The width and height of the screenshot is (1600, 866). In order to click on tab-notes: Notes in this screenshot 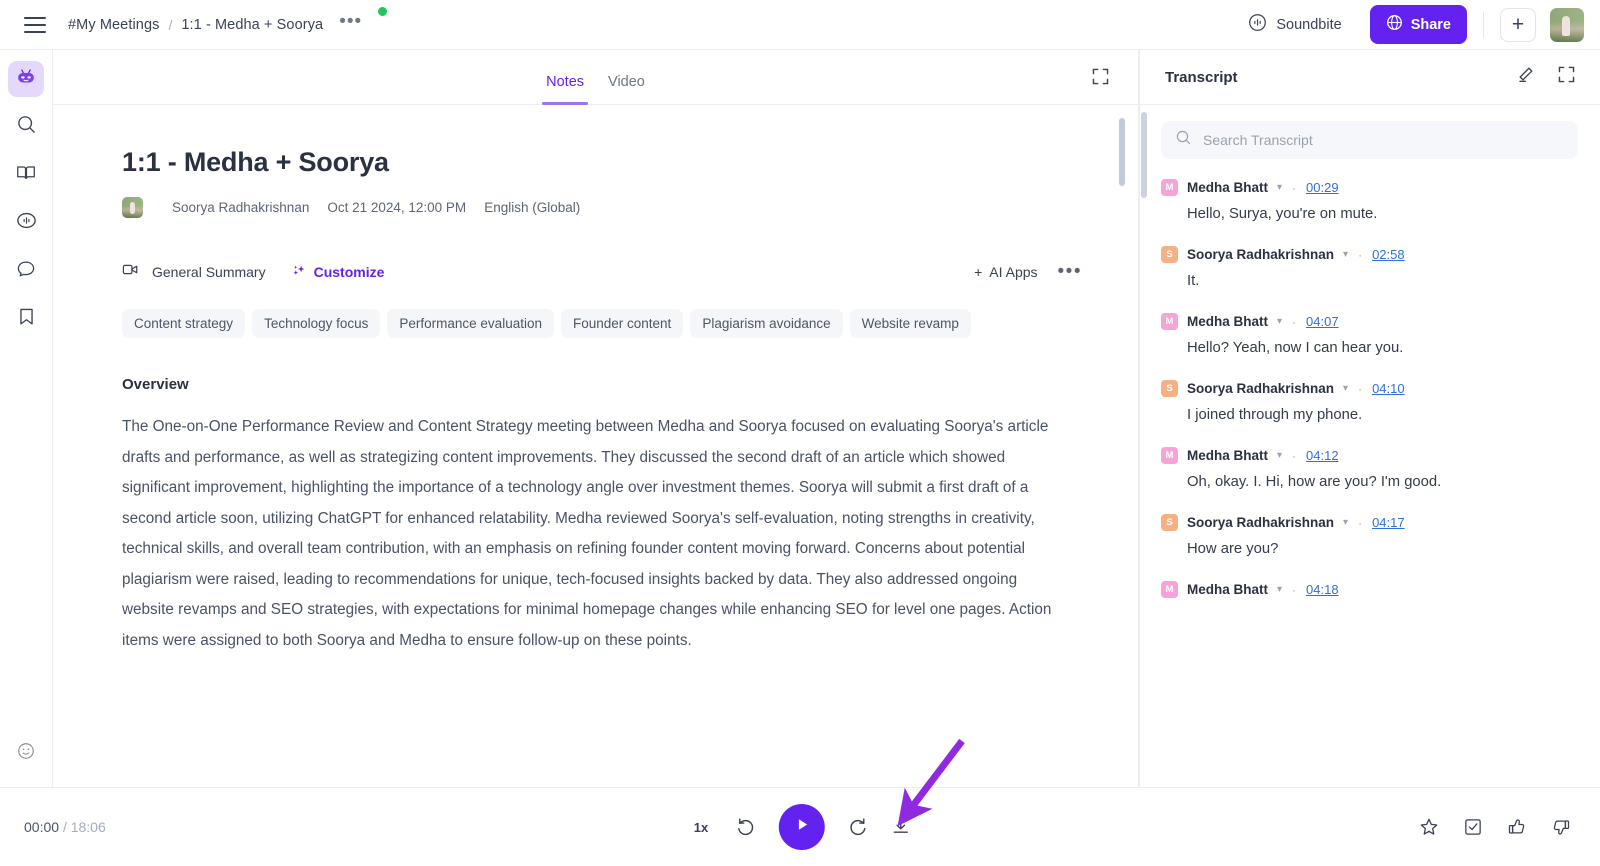, I will do `click(565, 89)`.